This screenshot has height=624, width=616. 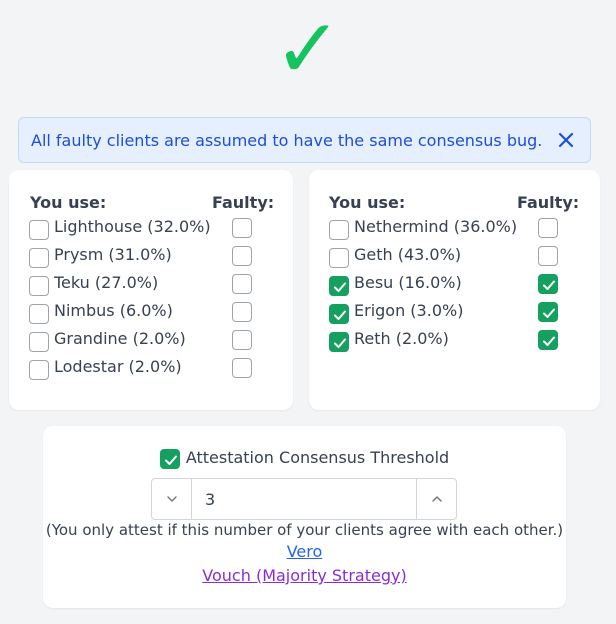 I want to click on client-row: Teku (27.0%), so click(x=151, y=284).